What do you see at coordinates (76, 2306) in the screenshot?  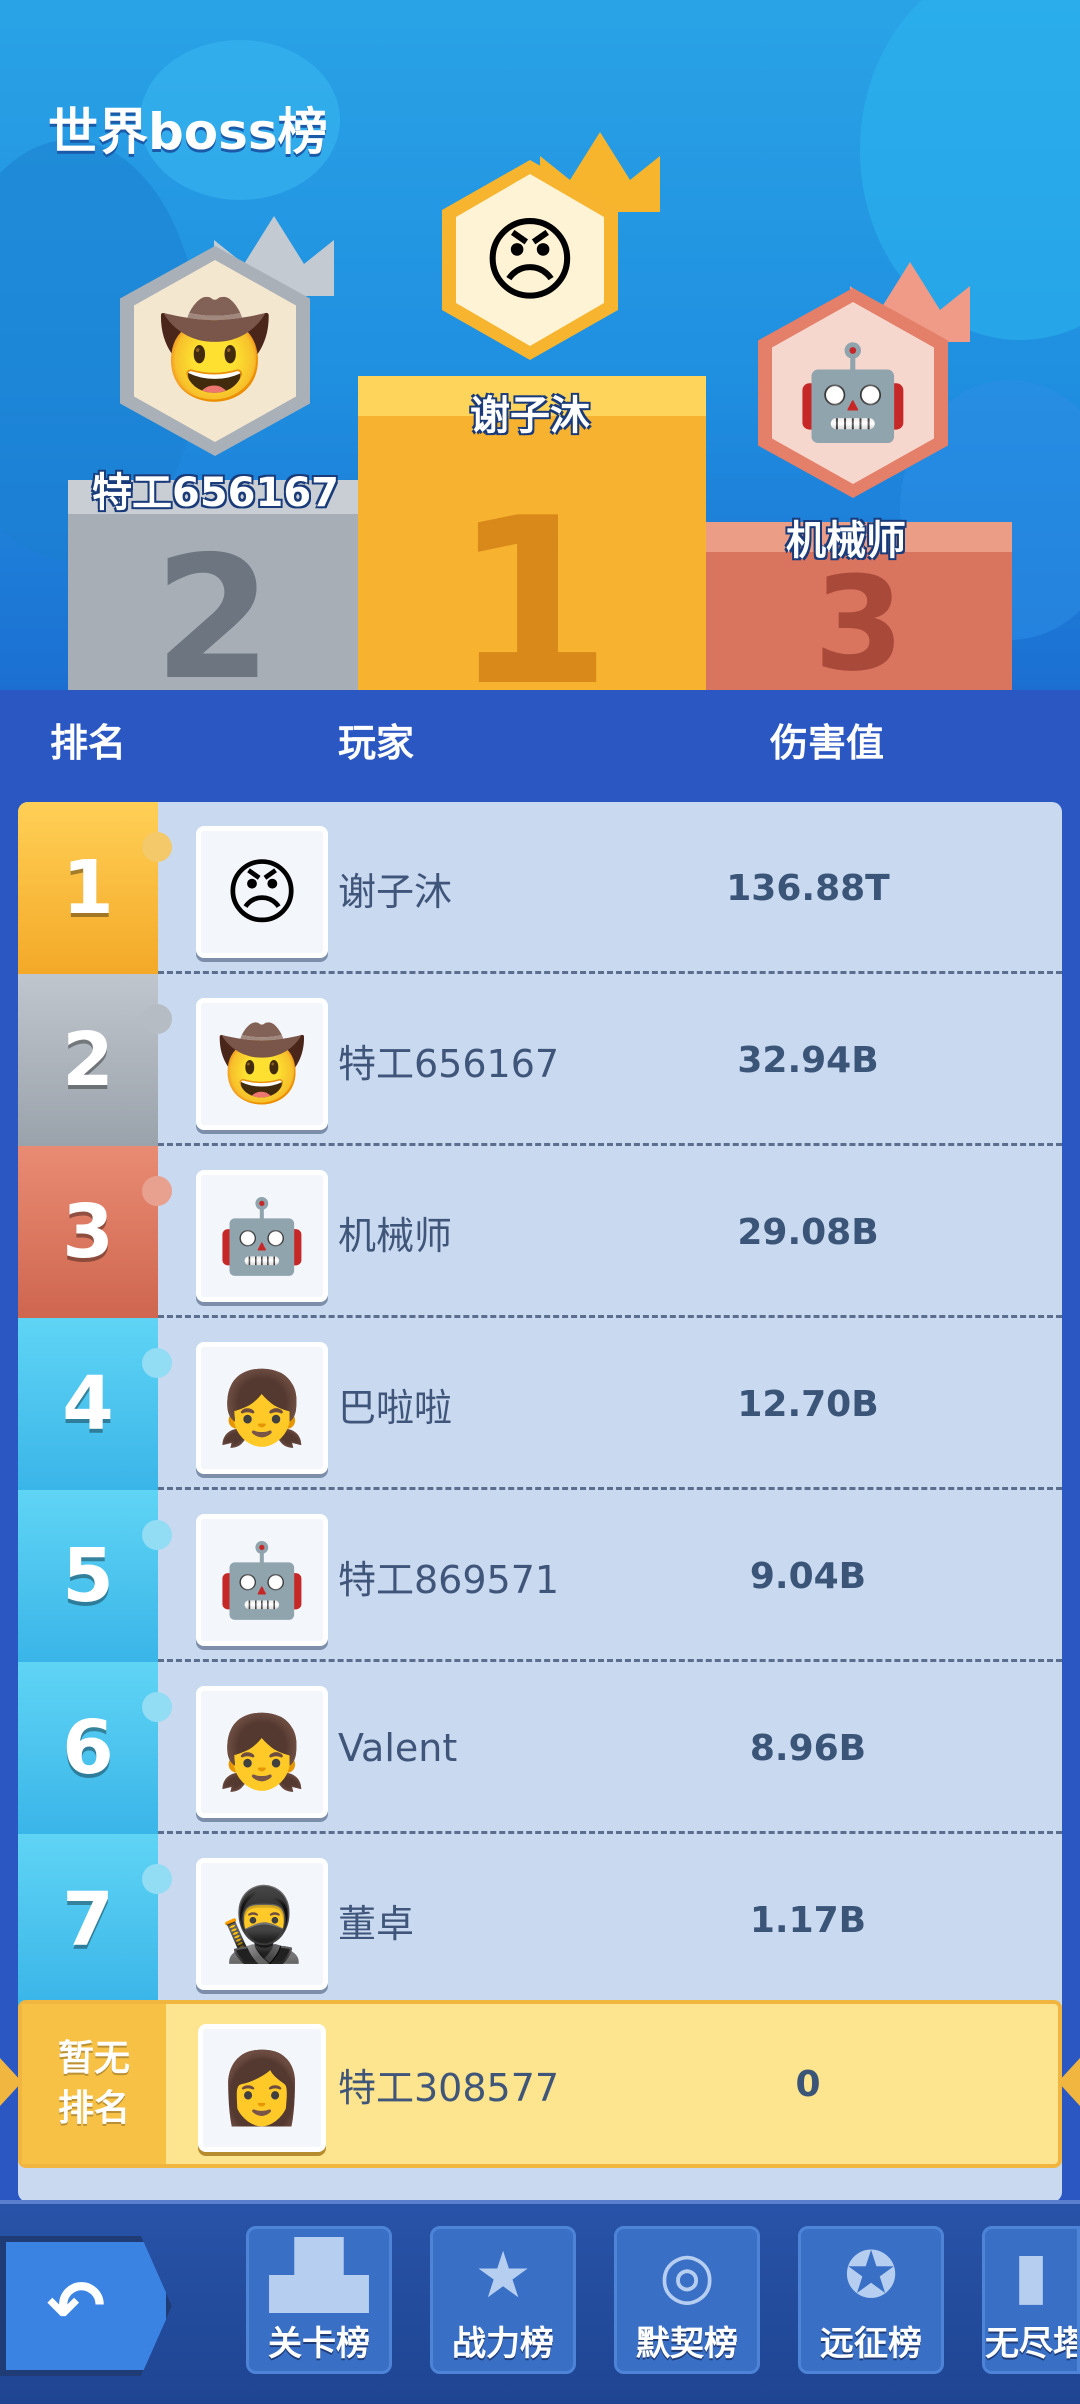 I see `back-arrow-icon: ↶` at bounding box center [76, 2306].